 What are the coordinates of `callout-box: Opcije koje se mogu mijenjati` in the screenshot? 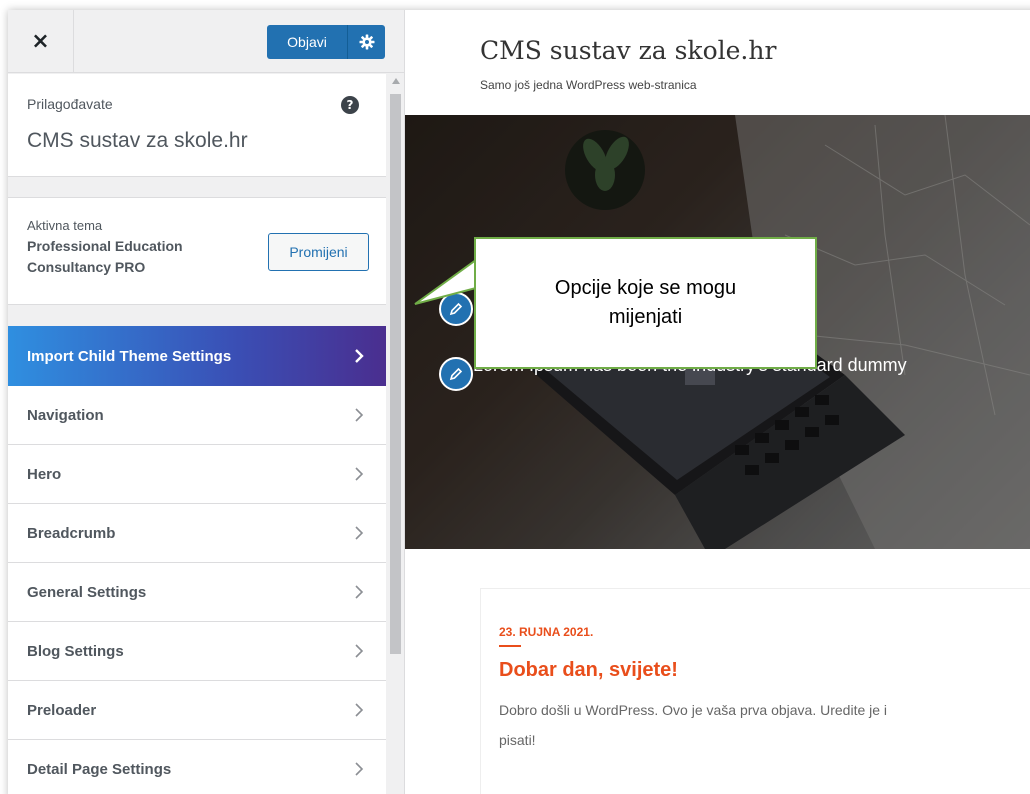 It's located at (645, 303).